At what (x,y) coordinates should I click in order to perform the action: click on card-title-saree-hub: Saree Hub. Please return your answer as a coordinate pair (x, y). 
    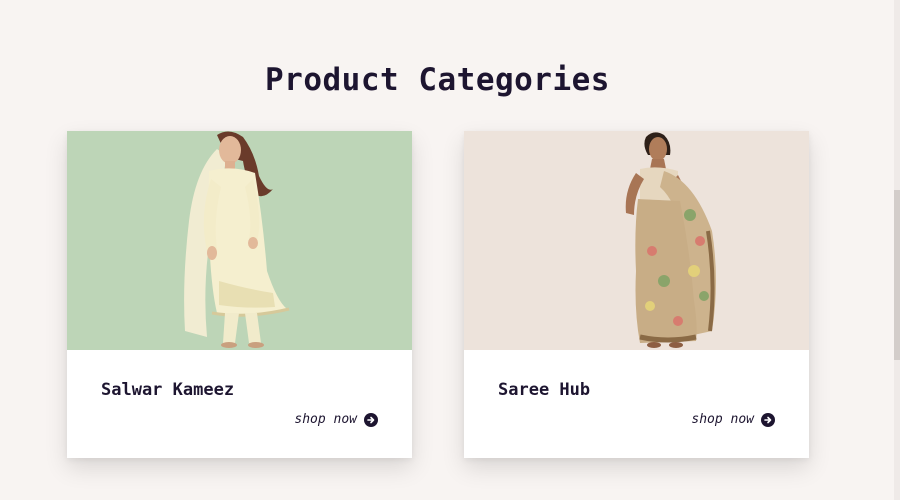
    Looking at the image, I should click on (544, 390).